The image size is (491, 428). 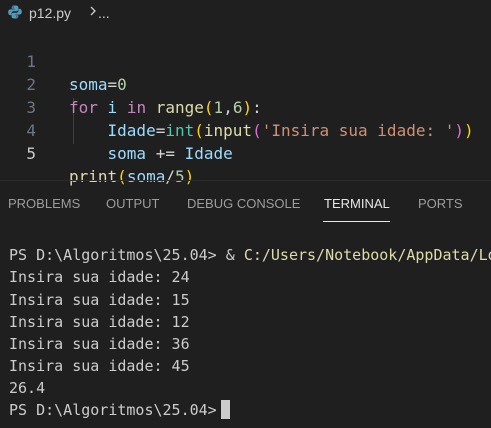 What do you see at coordinates (165, 153) in the screenshot?
I see `token: +=` at bounding box center [165, 153].